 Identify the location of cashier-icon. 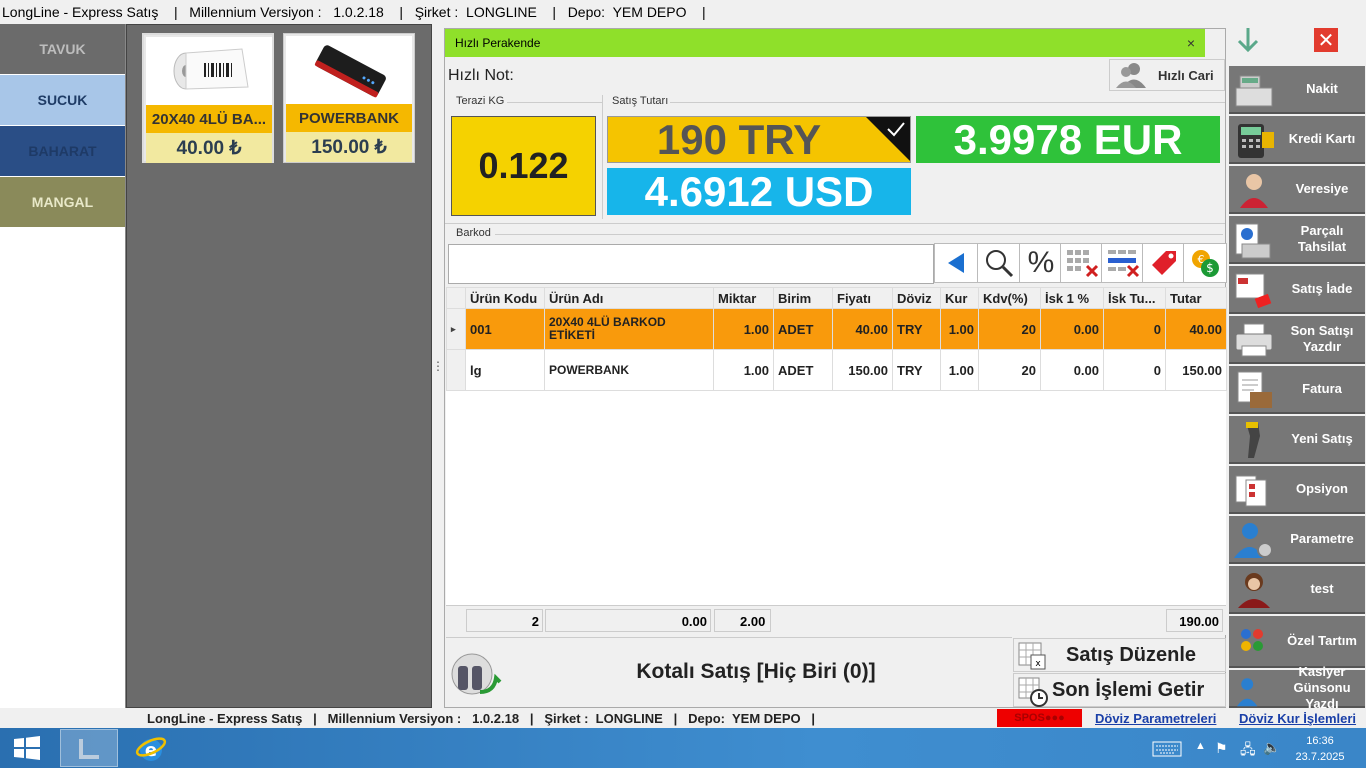
(1247, 692).